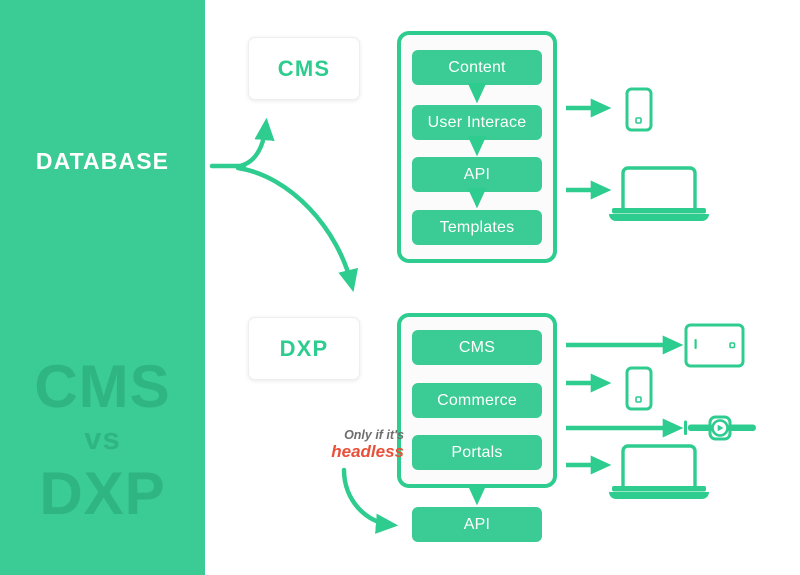  Describe the element at coordinates (297, 229) in the screenshot. I see `arrow-database-to-dxp` at that location.